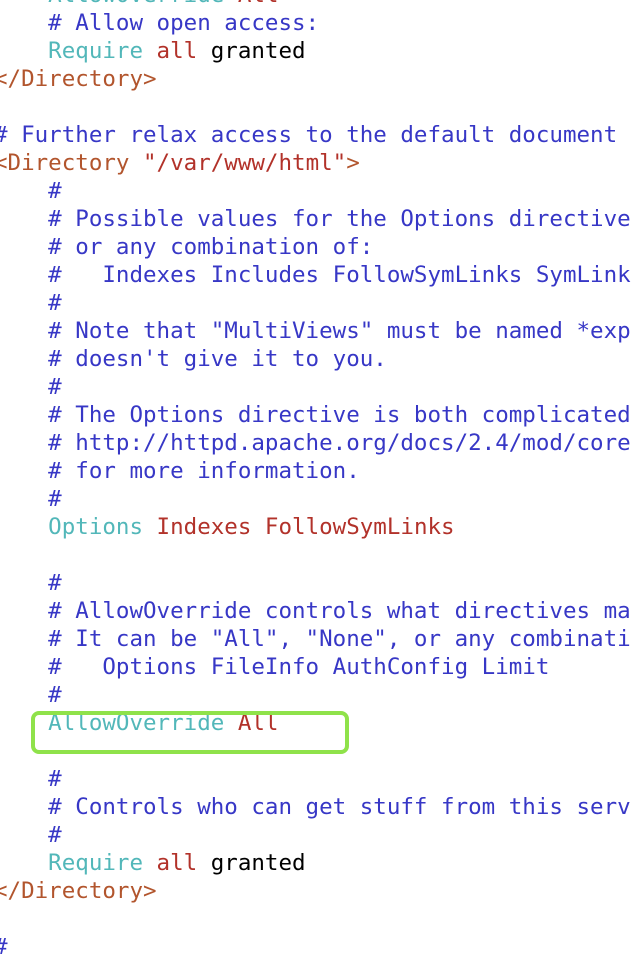 Image resolution: width=642 pixels, height=956 pixels. I want to click on code-line: <Directory "/var/www/html">, so click(180, 163).